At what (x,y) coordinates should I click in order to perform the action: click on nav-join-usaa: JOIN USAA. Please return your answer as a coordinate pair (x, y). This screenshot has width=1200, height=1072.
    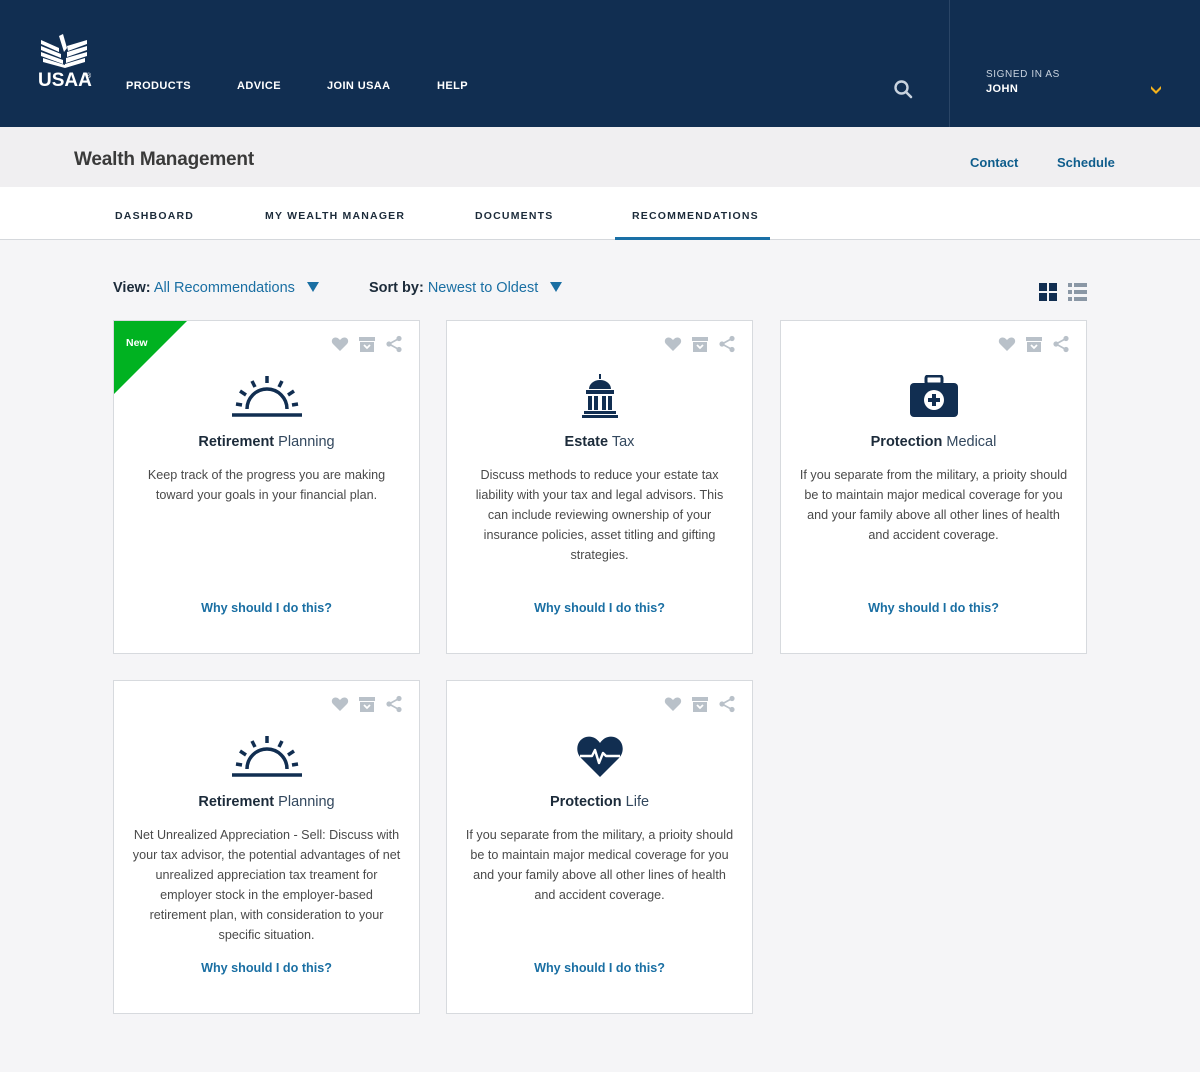
    Looking at the image, I should click on (359, 86).